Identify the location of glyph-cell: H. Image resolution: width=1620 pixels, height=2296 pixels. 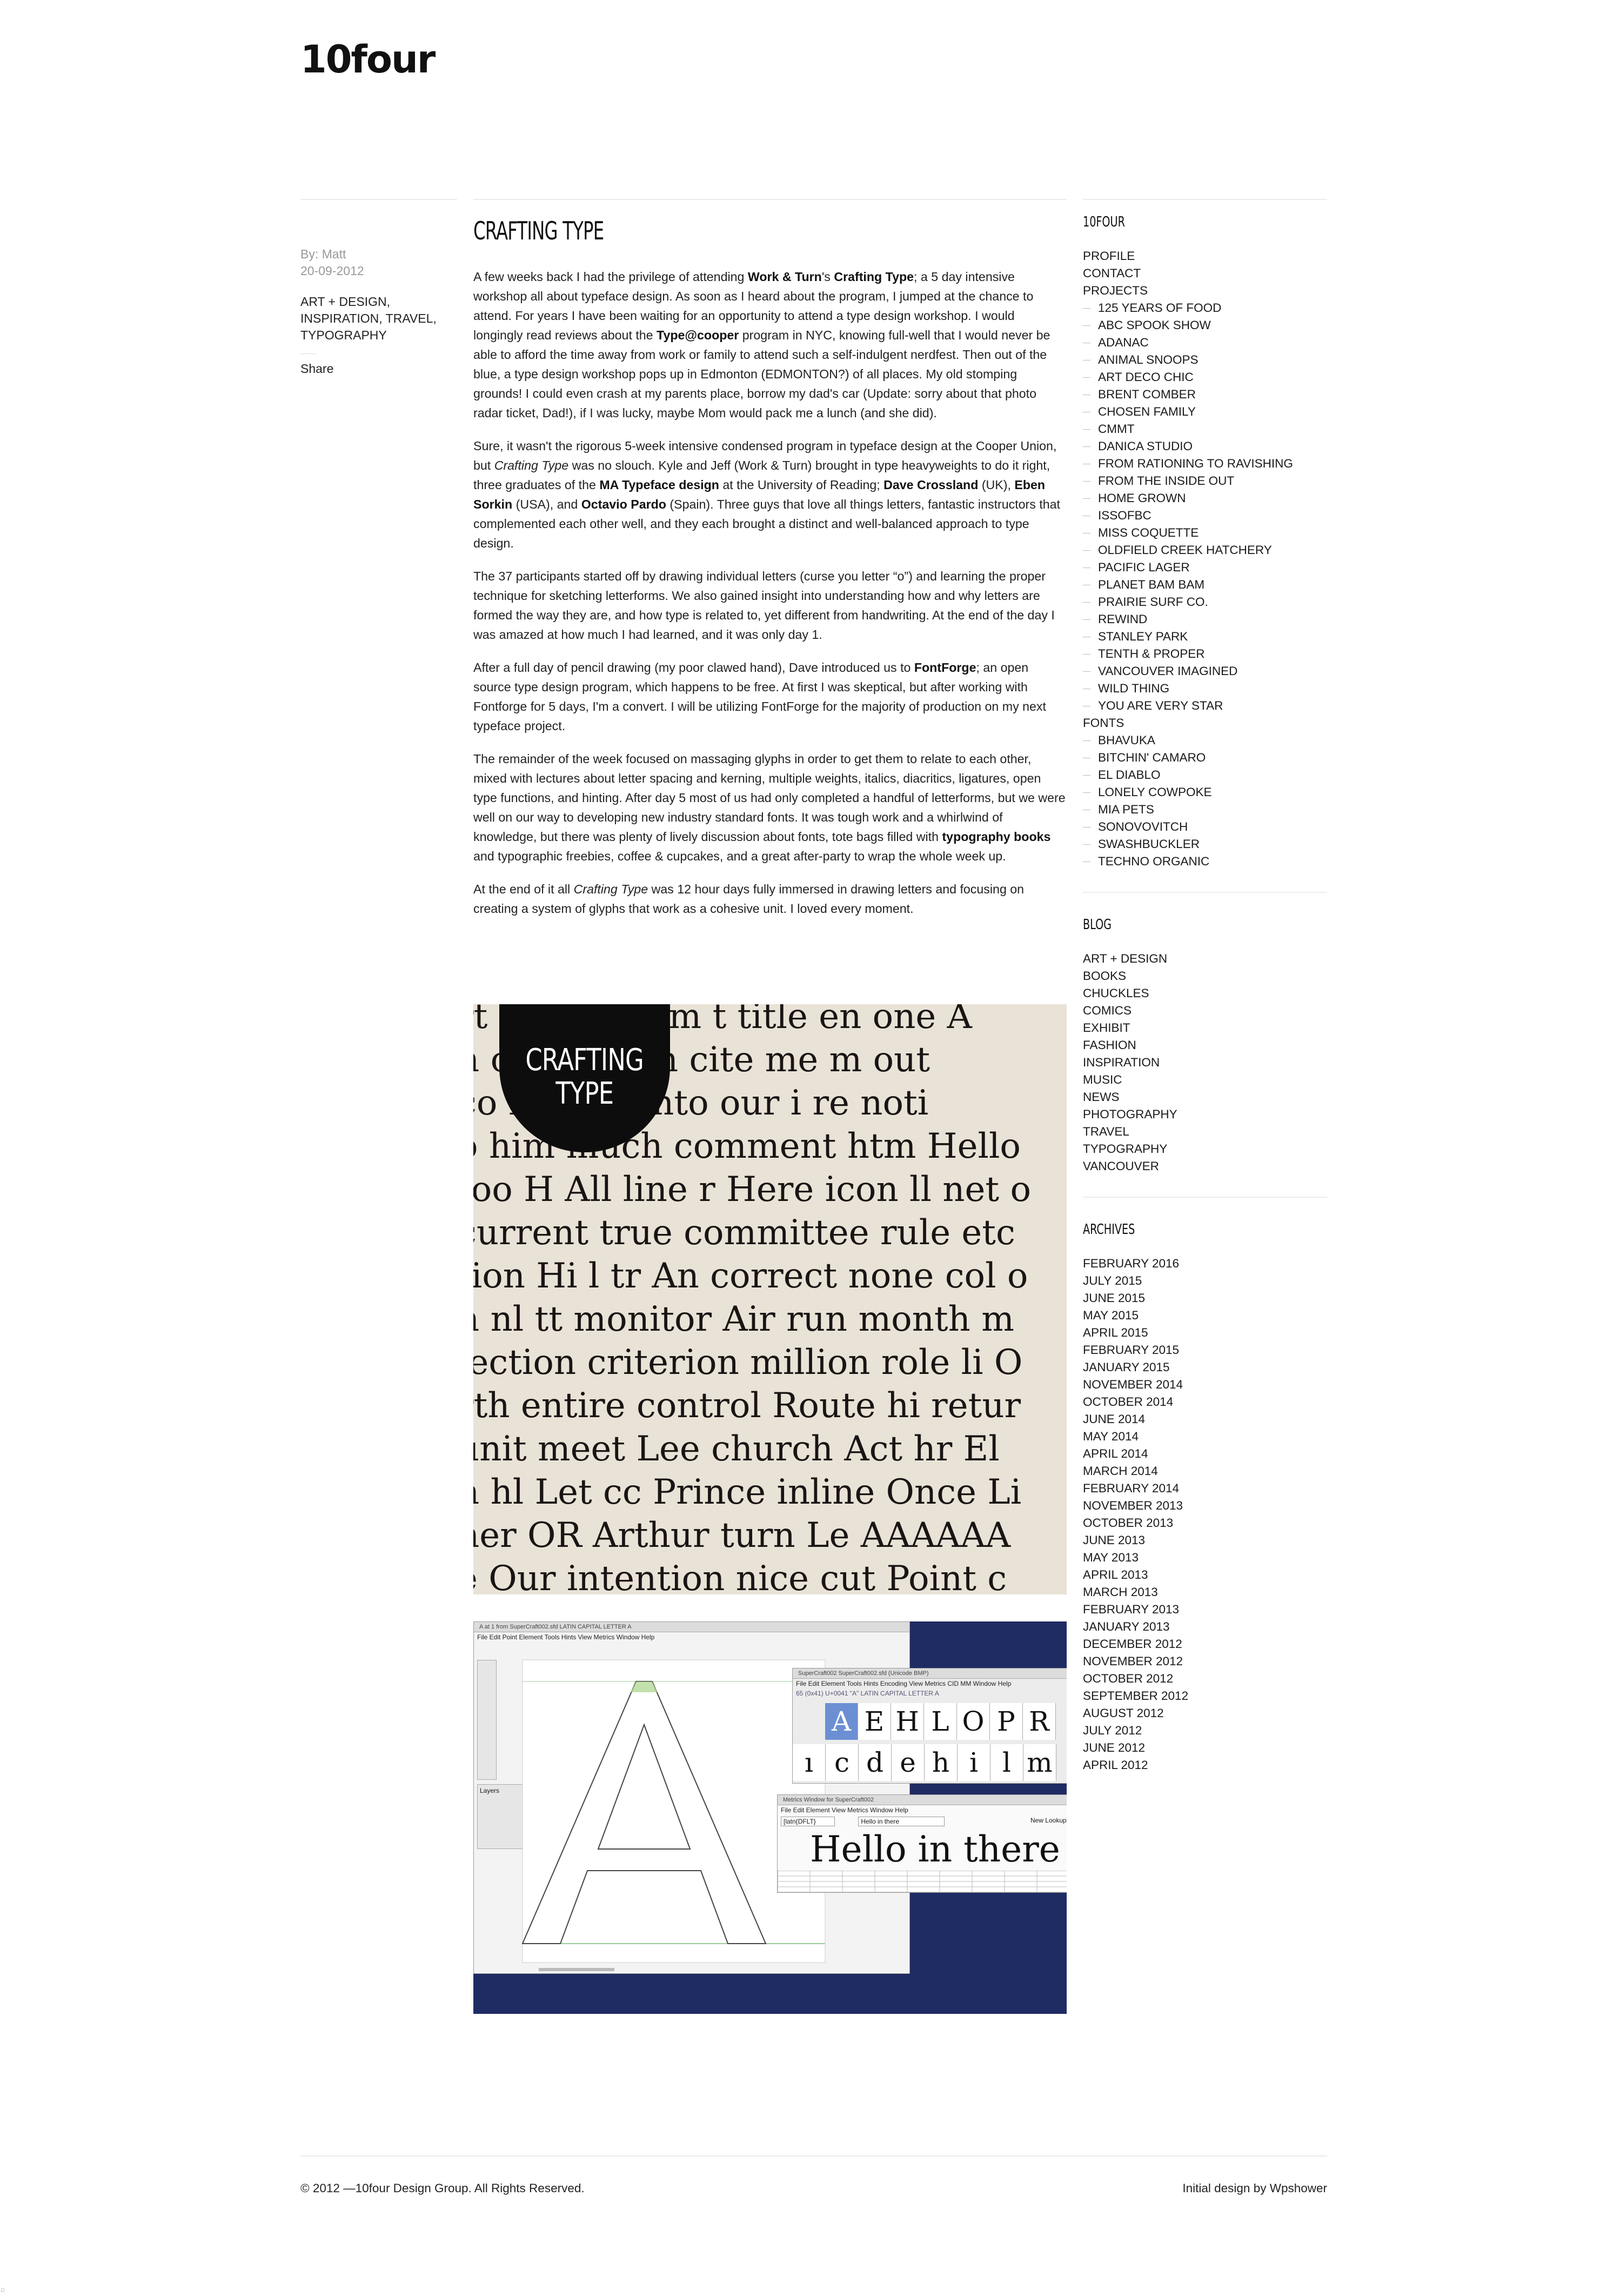
(907, 1721).